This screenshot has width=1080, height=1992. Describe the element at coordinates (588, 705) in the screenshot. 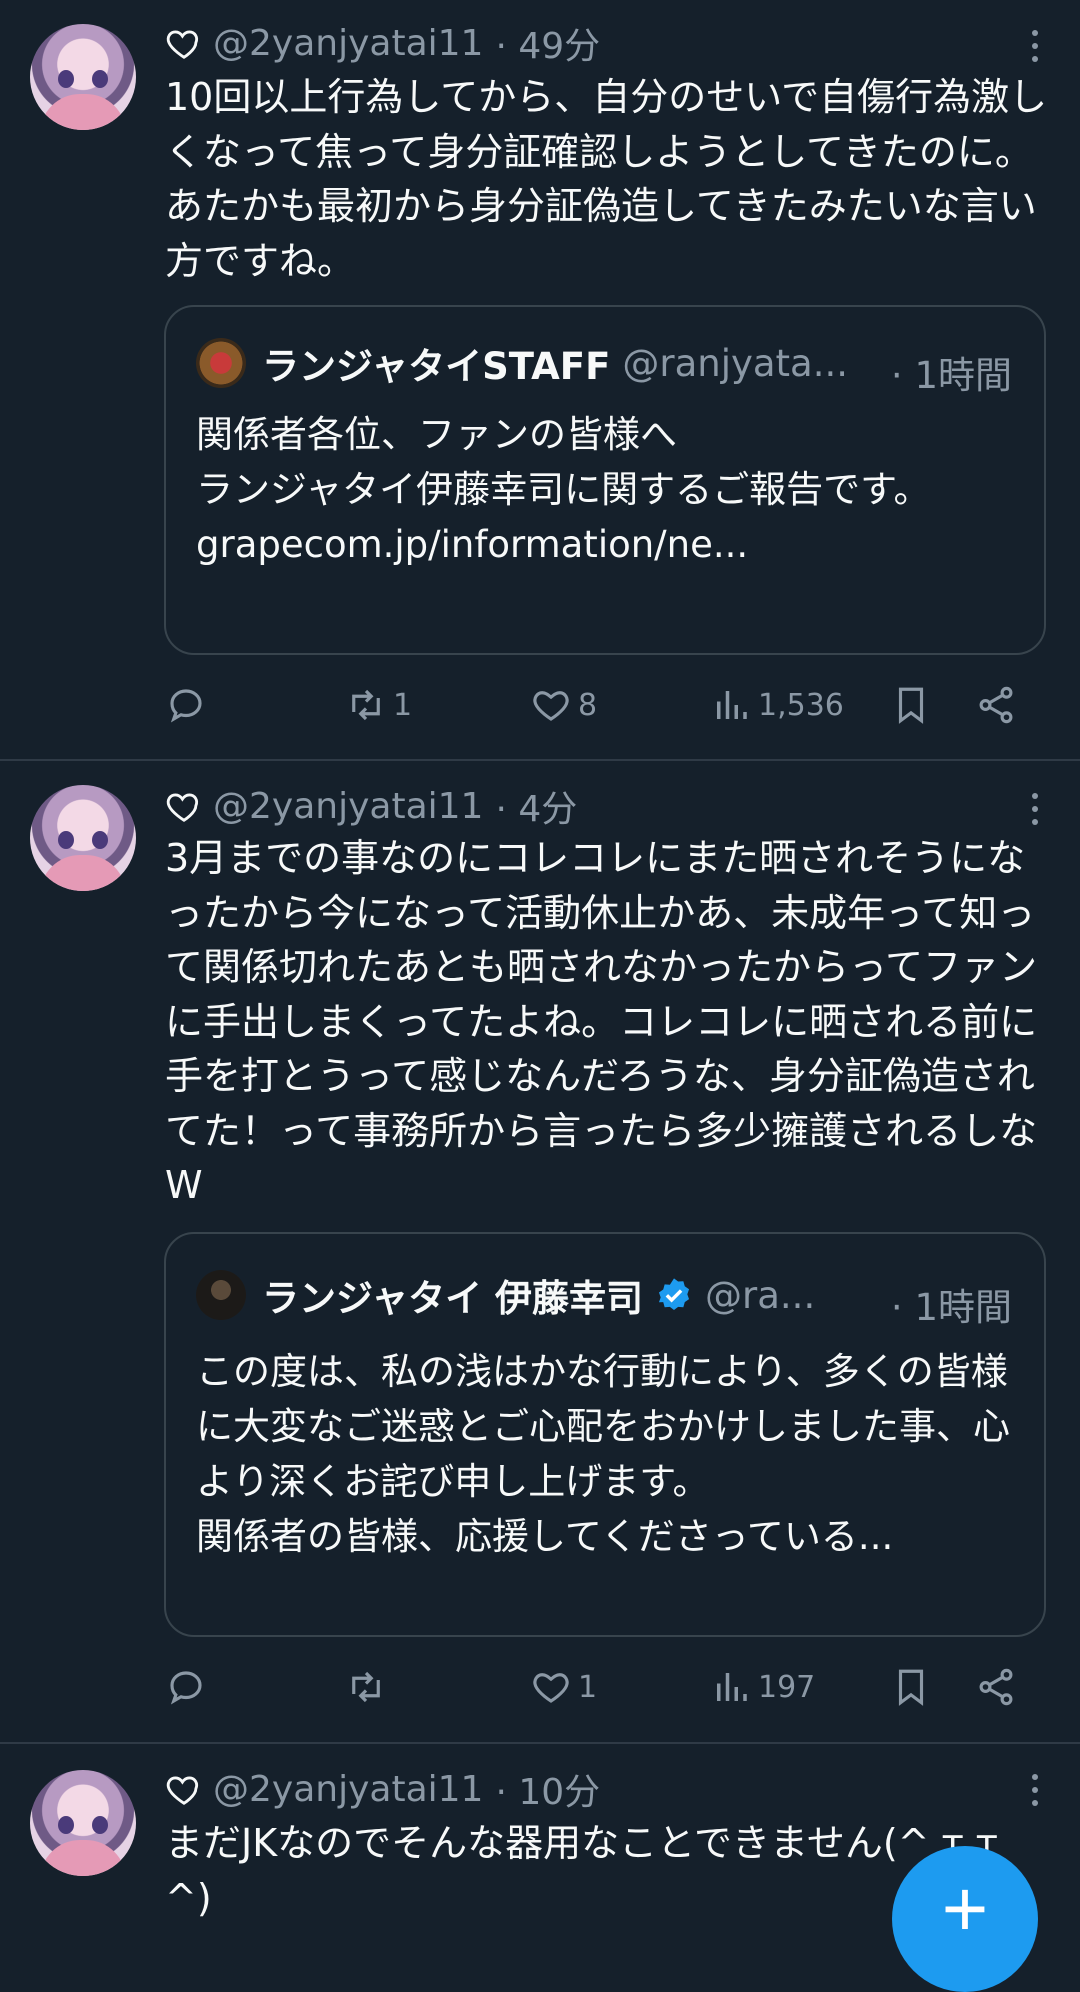

I see `like-count: 8` at that location.